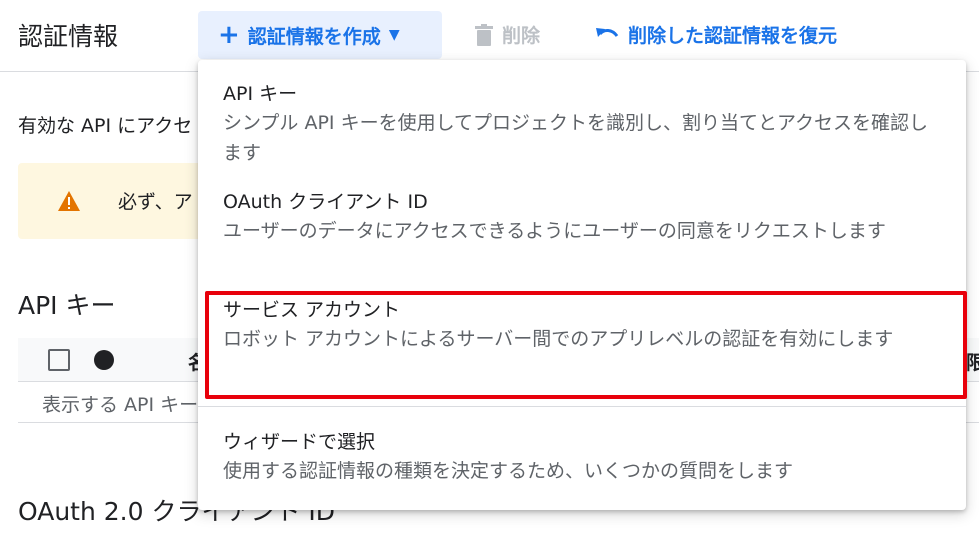 The image size is (979, 538). Describe the element at coordinates (104, 360) in the screenshot. I see `status-dot-icon` at that location.